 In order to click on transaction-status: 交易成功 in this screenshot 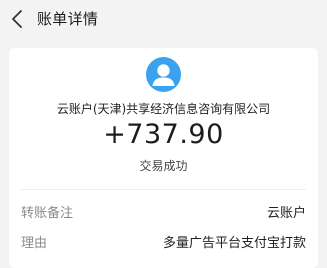, I will do `click(163, 166)`.